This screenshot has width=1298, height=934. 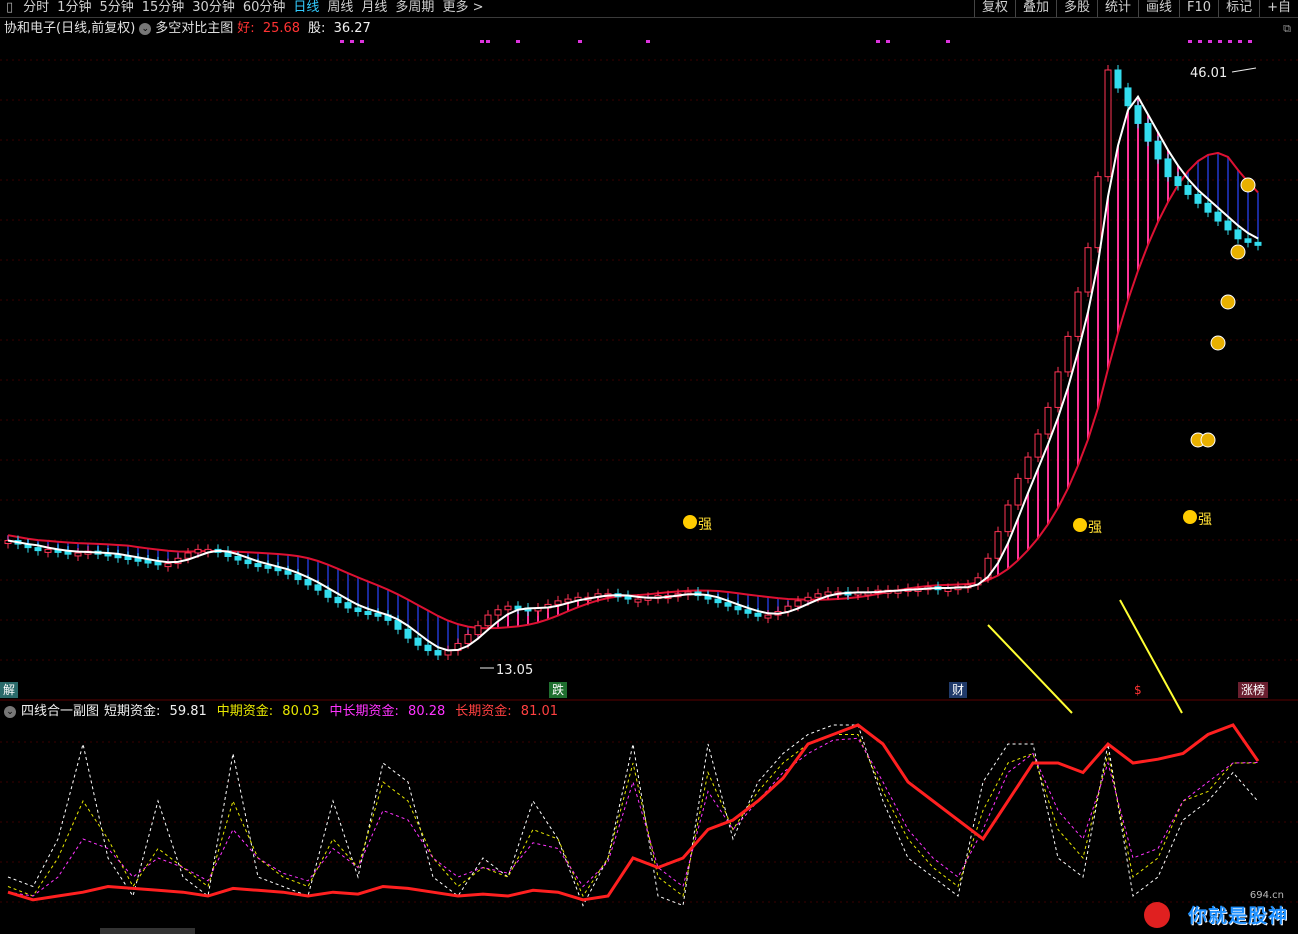 I want to click on long-fund-value: 81.01, so click(x=539, y=711).